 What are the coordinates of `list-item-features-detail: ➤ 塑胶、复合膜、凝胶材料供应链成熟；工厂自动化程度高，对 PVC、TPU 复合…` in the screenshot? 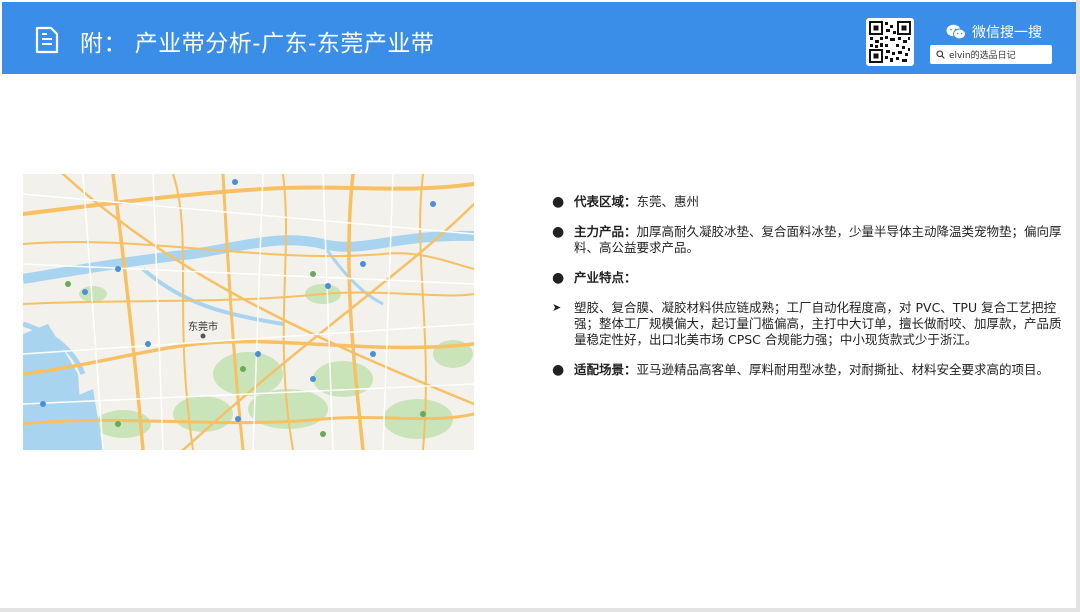 It's located at (807, 323).